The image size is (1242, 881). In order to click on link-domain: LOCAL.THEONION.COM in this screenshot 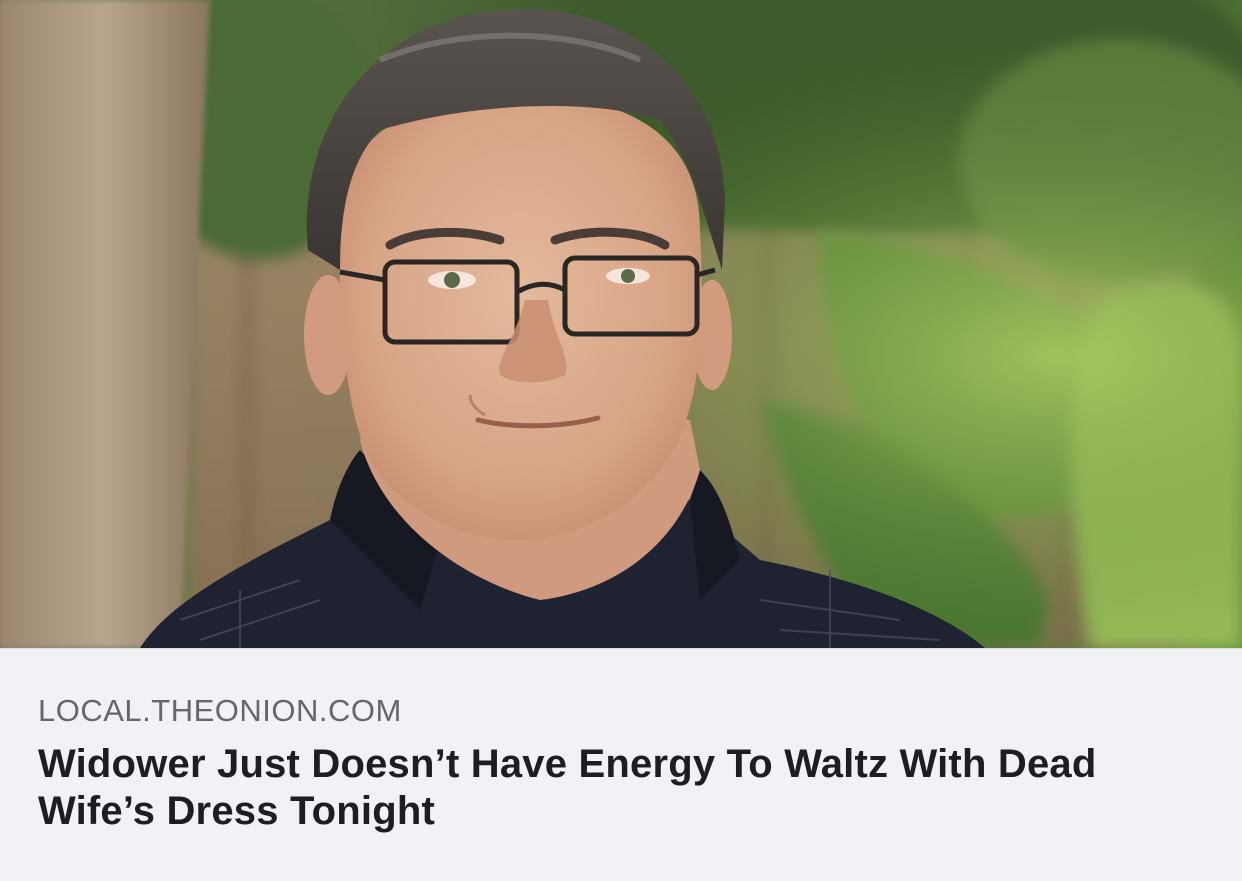, I will do `click(220, 710)`.